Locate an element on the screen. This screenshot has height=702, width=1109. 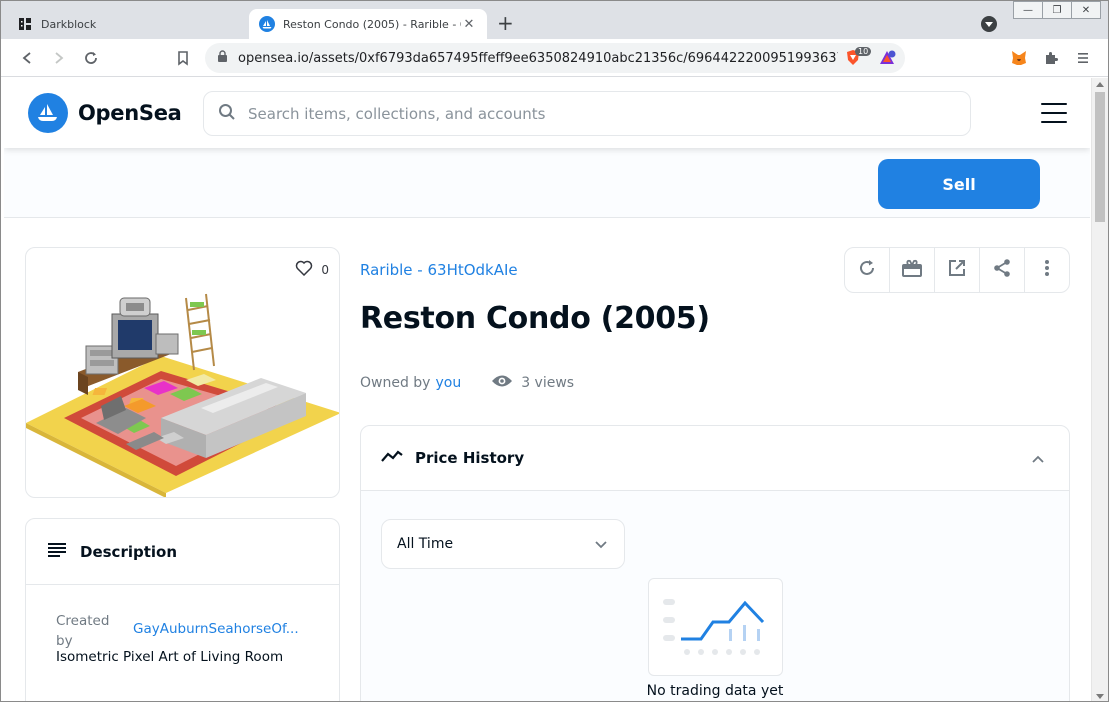
extensions-puzzle-icon is located at coordinates (1051, 58).